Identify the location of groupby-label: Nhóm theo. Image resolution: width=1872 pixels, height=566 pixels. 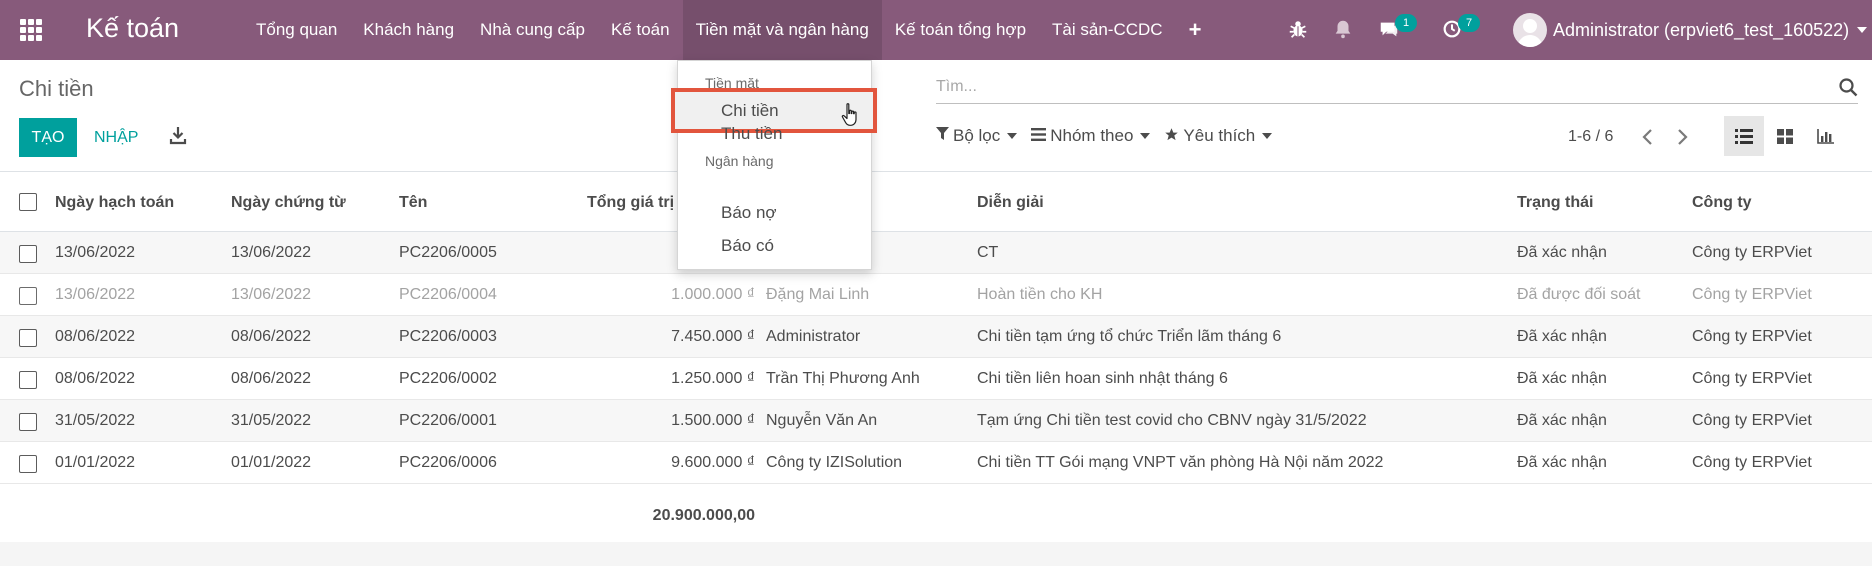
(1092, 135).